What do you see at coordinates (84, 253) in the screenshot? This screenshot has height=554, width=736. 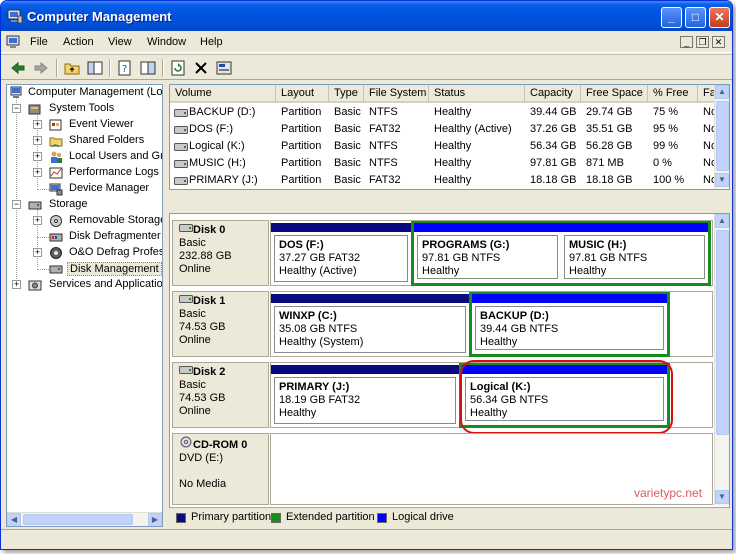 I see `tree-item-oo-defrag: + O&O Defrag Professional` at bounding box center [84, 253].